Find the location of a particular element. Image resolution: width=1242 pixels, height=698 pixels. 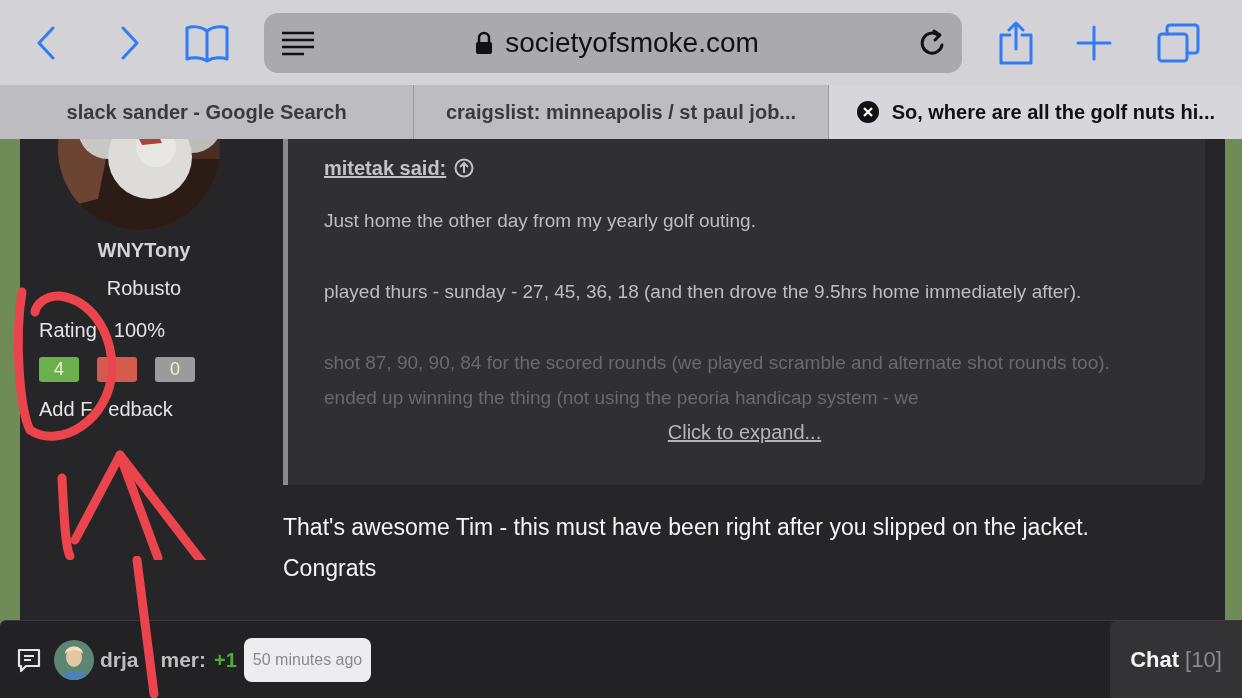

username: WNYTony is located at coordinates (144, 250).